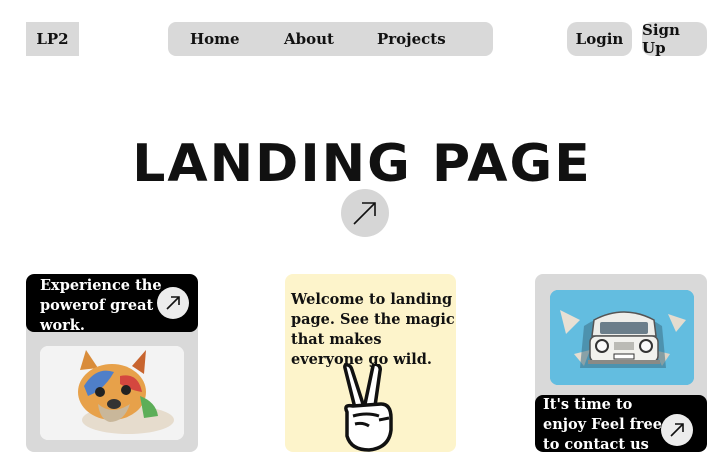 This screenshot has width=720, height=466. I want to click on nav-about-link: About, so click(309, 39).